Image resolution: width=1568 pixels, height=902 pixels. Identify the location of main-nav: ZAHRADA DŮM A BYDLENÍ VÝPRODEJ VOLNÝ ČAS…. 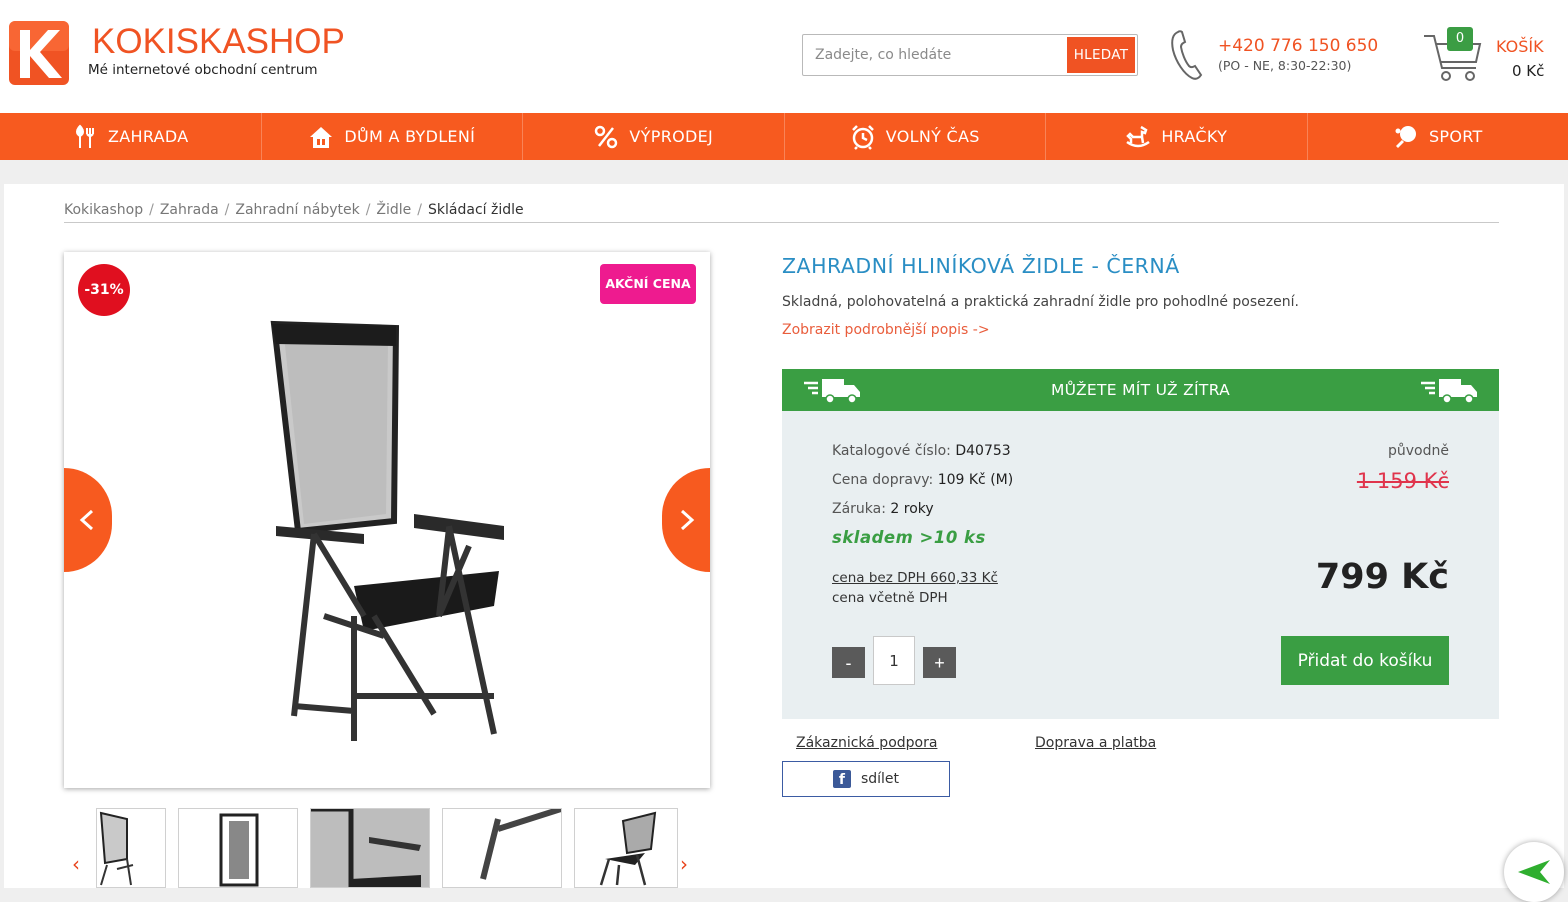
(784, 136).